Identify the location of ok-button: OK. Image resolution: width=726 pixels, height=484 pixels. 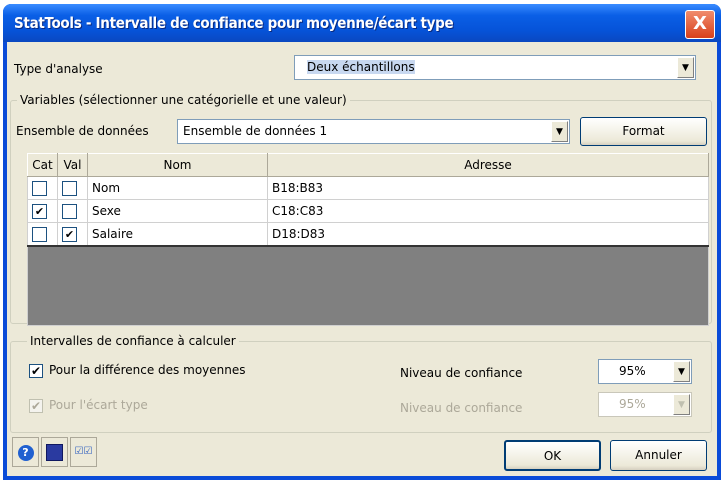
(552, 455).